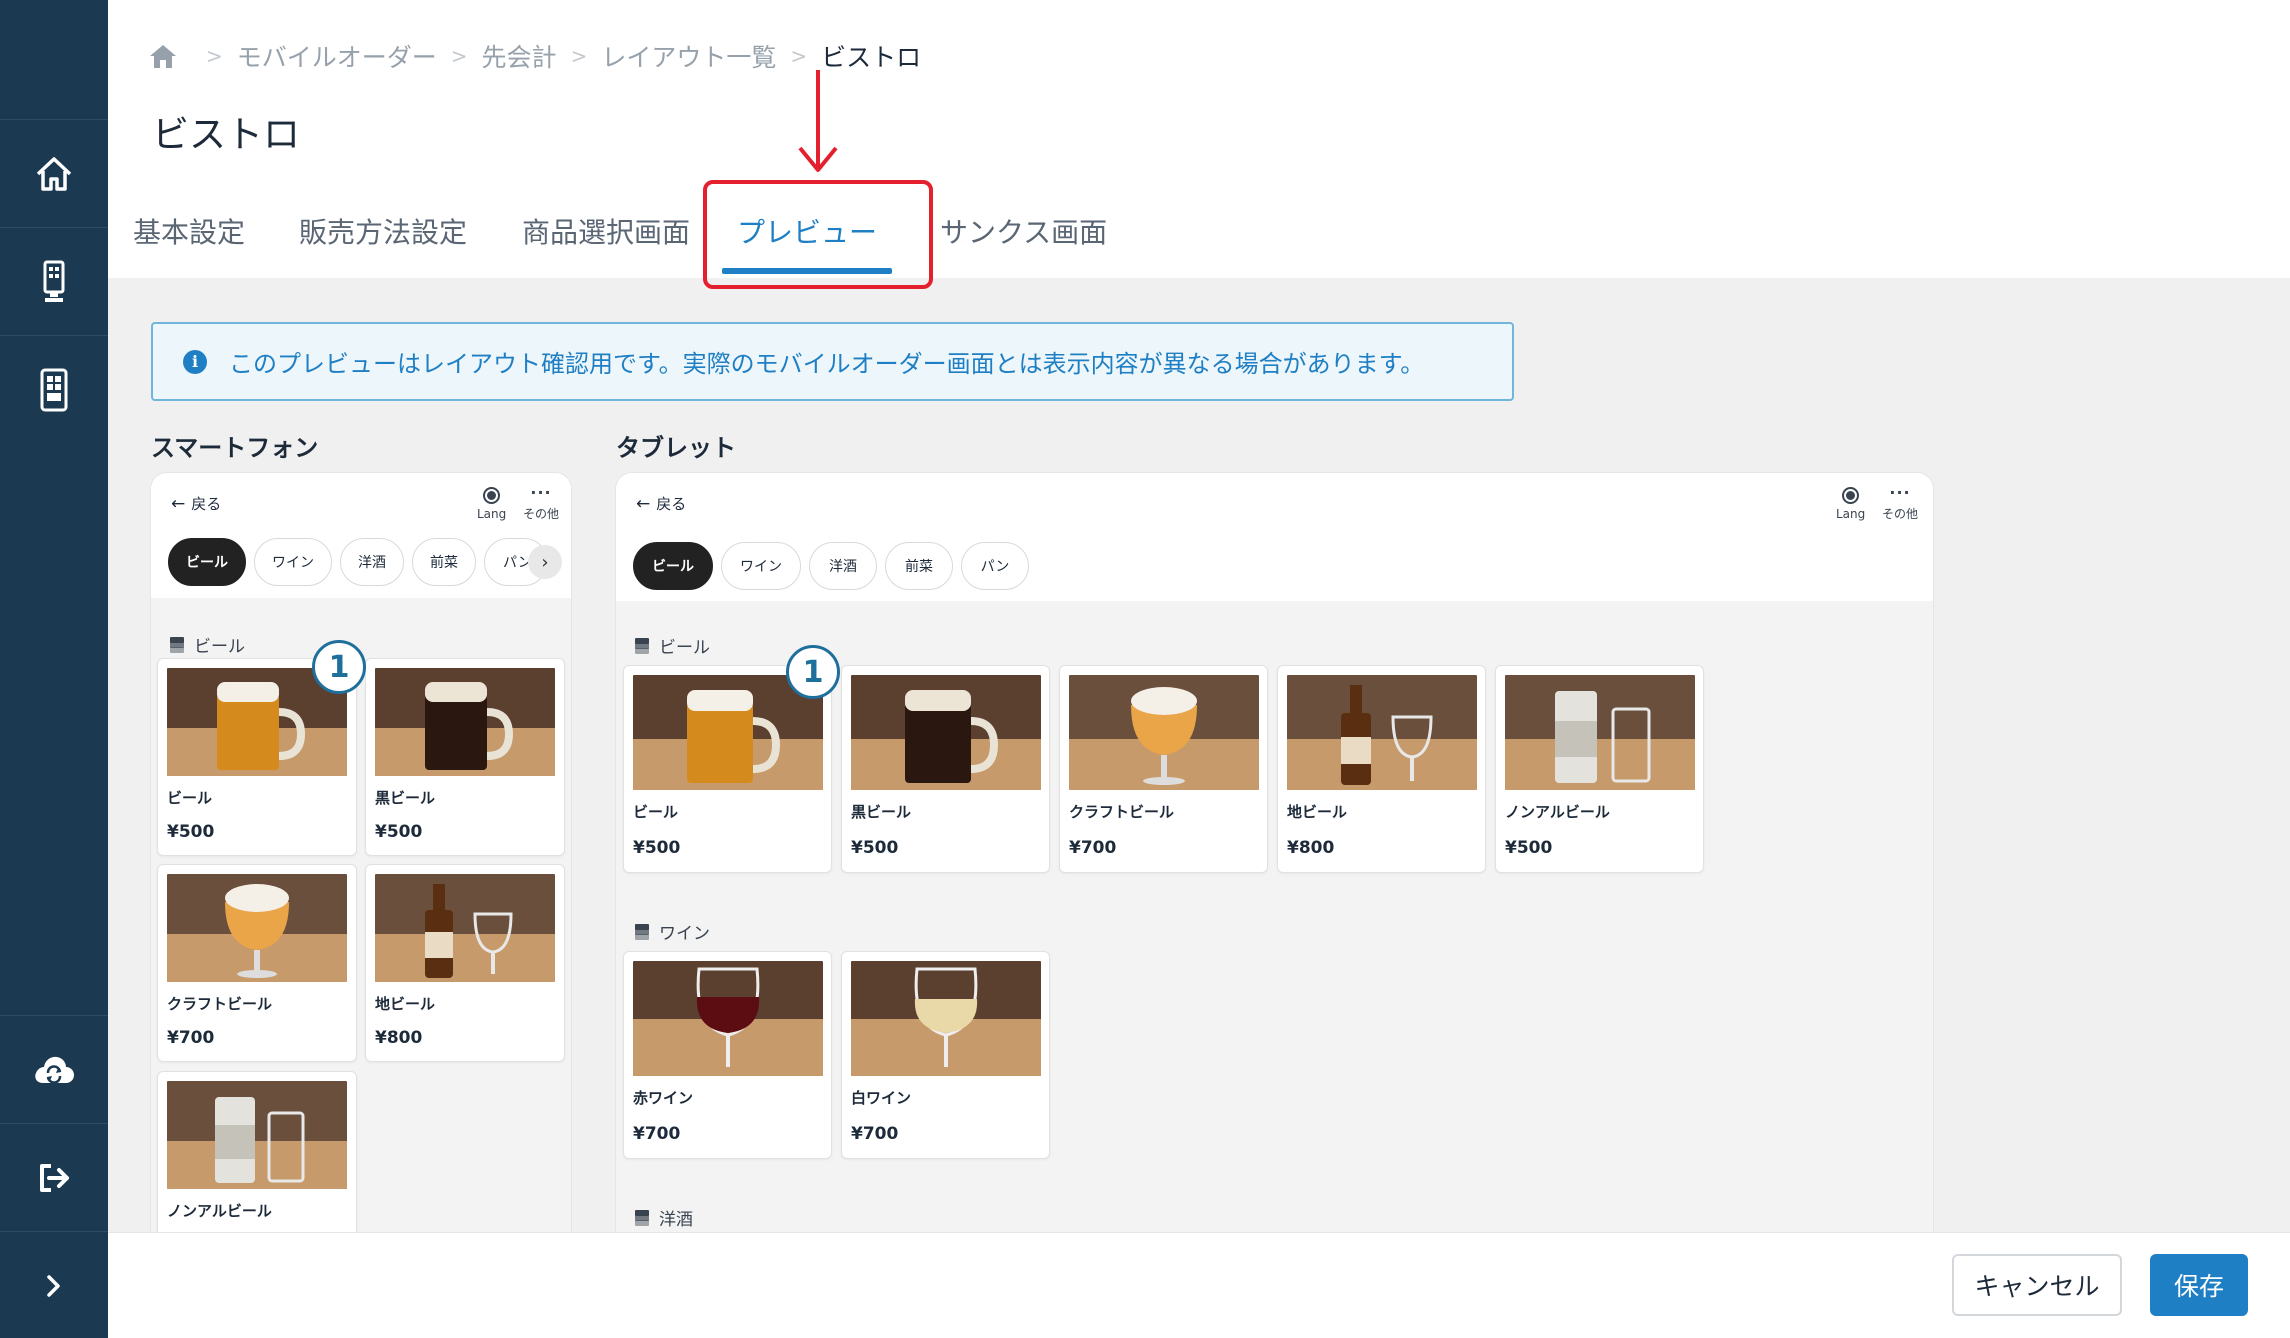 This screenshot has width=2290, height=1338. Describe the element at coordinates (1199, 1285) in the screenshot. I see `footer-bar: キャンセル 保存` at that location.